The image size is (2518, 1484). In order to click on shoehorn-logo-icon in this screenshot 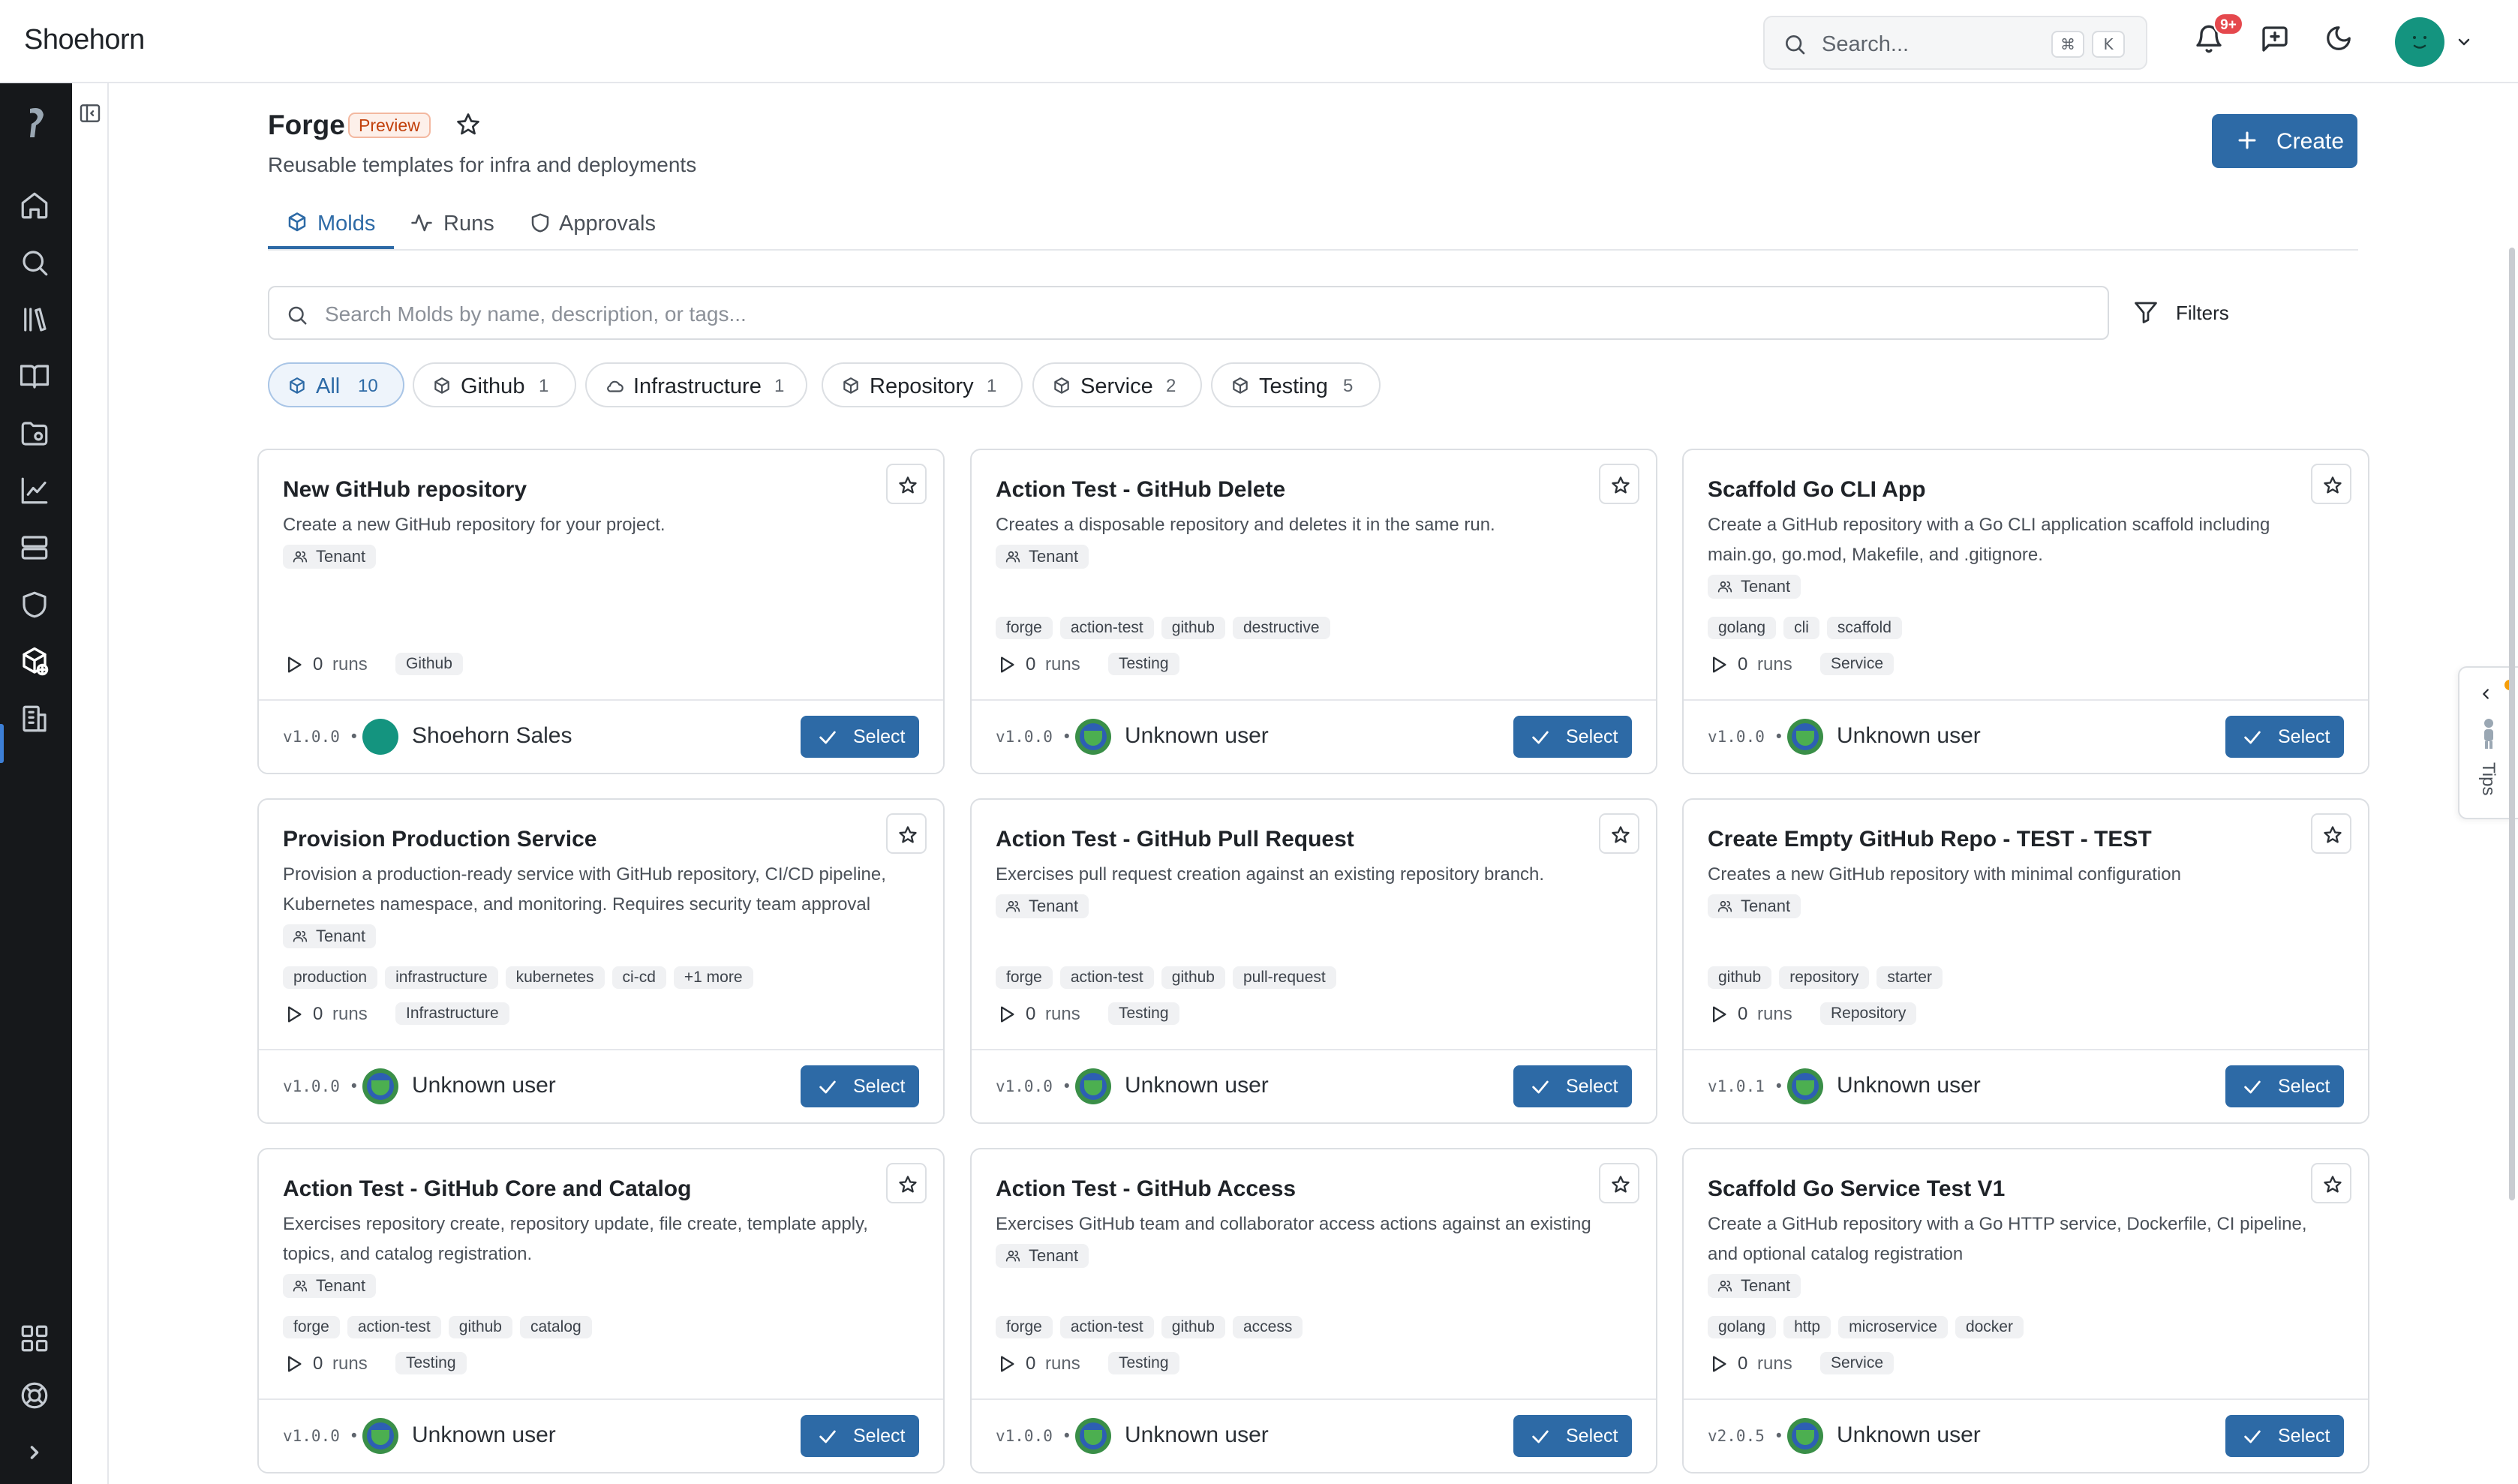, I will do `click(36, 122)`.